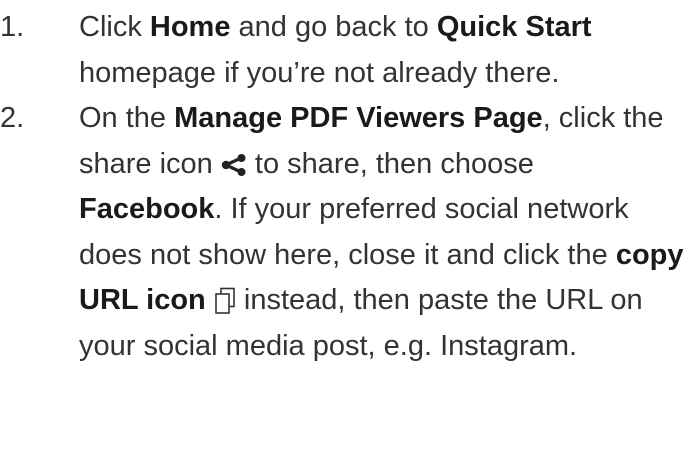 The width and height of the screenshot is (697, 463). What do you see at coordinates (147, 209) in the screenshot?
I see `facebook-label: Facebook` at bounding box center [147, 209].